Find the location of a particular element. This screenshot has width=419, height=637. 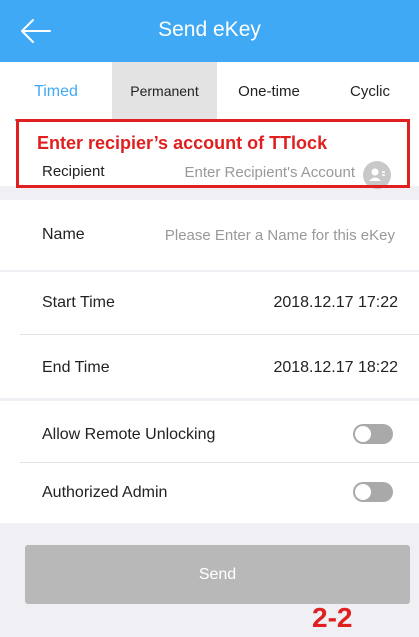

divider is located at coordinates (219, 462).